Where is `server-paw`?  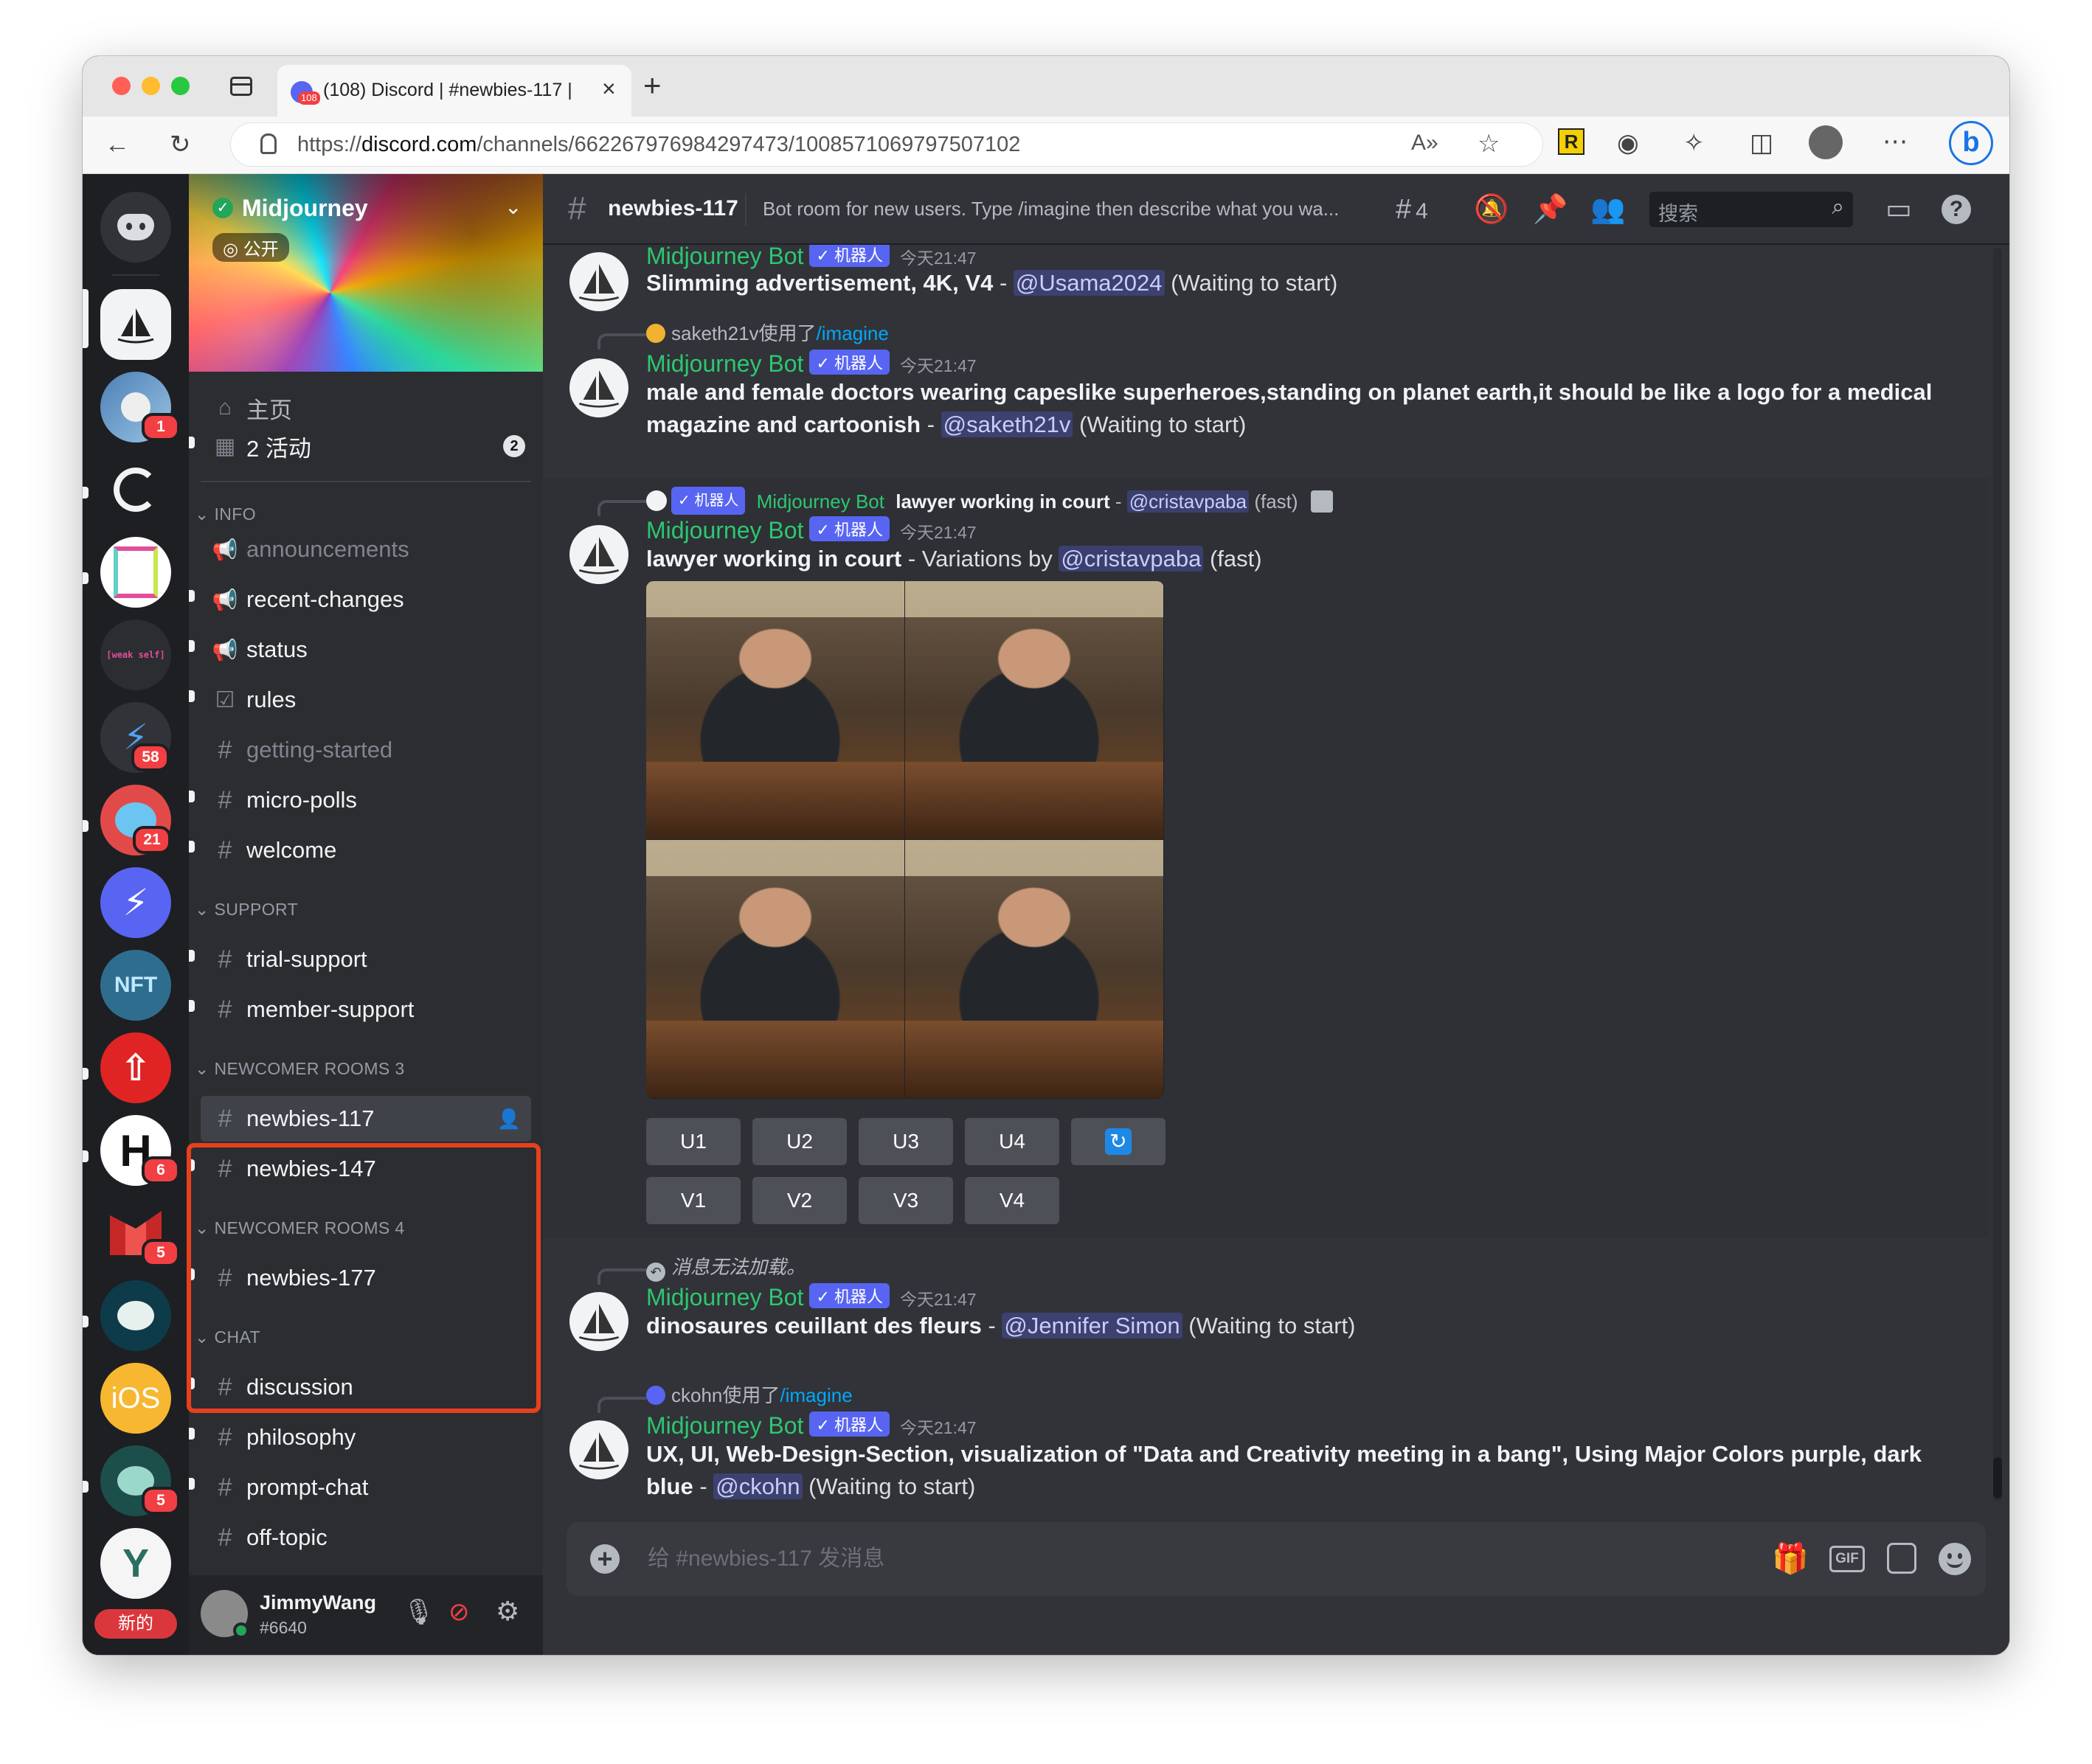
server-paw is located at coordinates (135, 1315).